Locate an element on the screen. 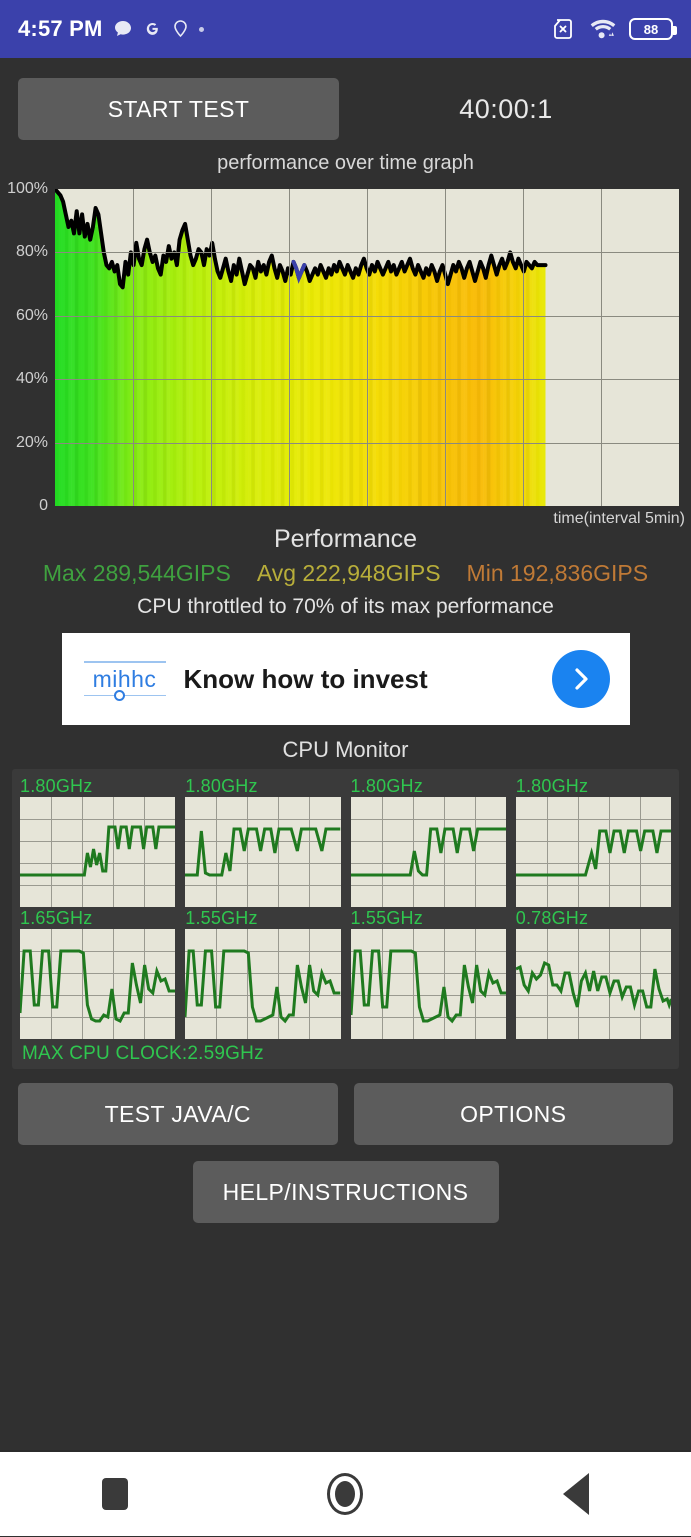 The image size is (691, 1537). ad-headline: Know how to invest is located at coordinates (305, 678).